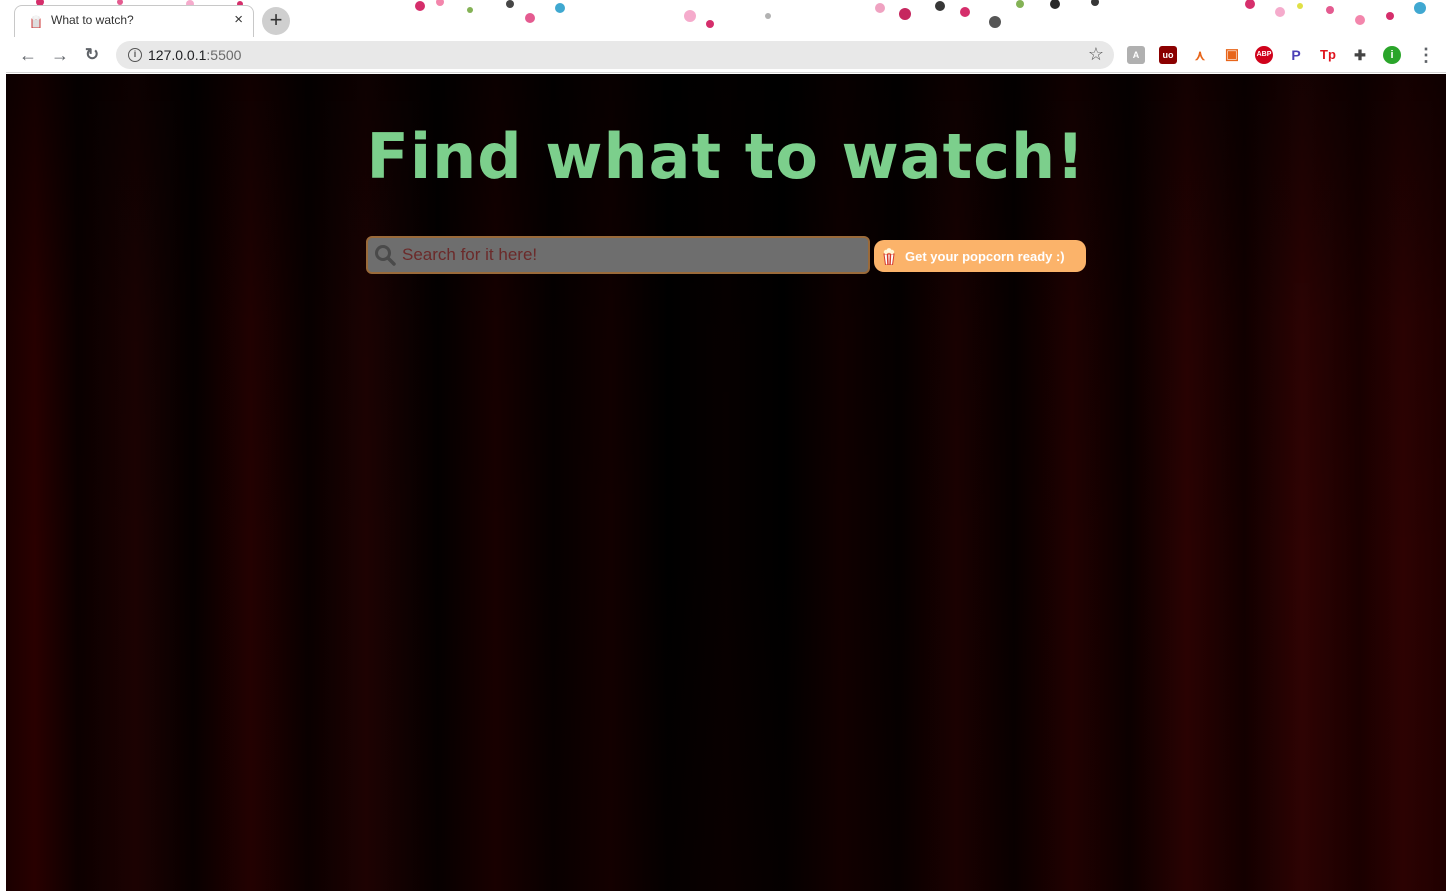  What do you see at coordinates (385, 255) in the screenshot?
I see `search-icon` at bounding box center [385, 255].